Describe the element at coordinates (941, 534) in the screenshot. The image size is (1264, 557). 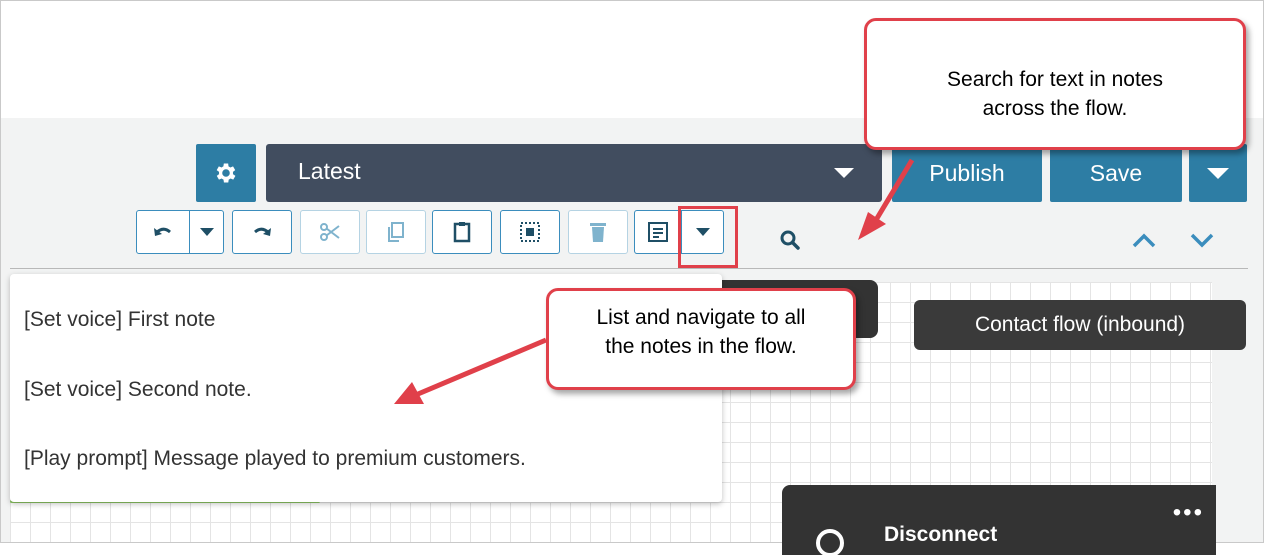
I see `block-title: Disconnect` at that location.